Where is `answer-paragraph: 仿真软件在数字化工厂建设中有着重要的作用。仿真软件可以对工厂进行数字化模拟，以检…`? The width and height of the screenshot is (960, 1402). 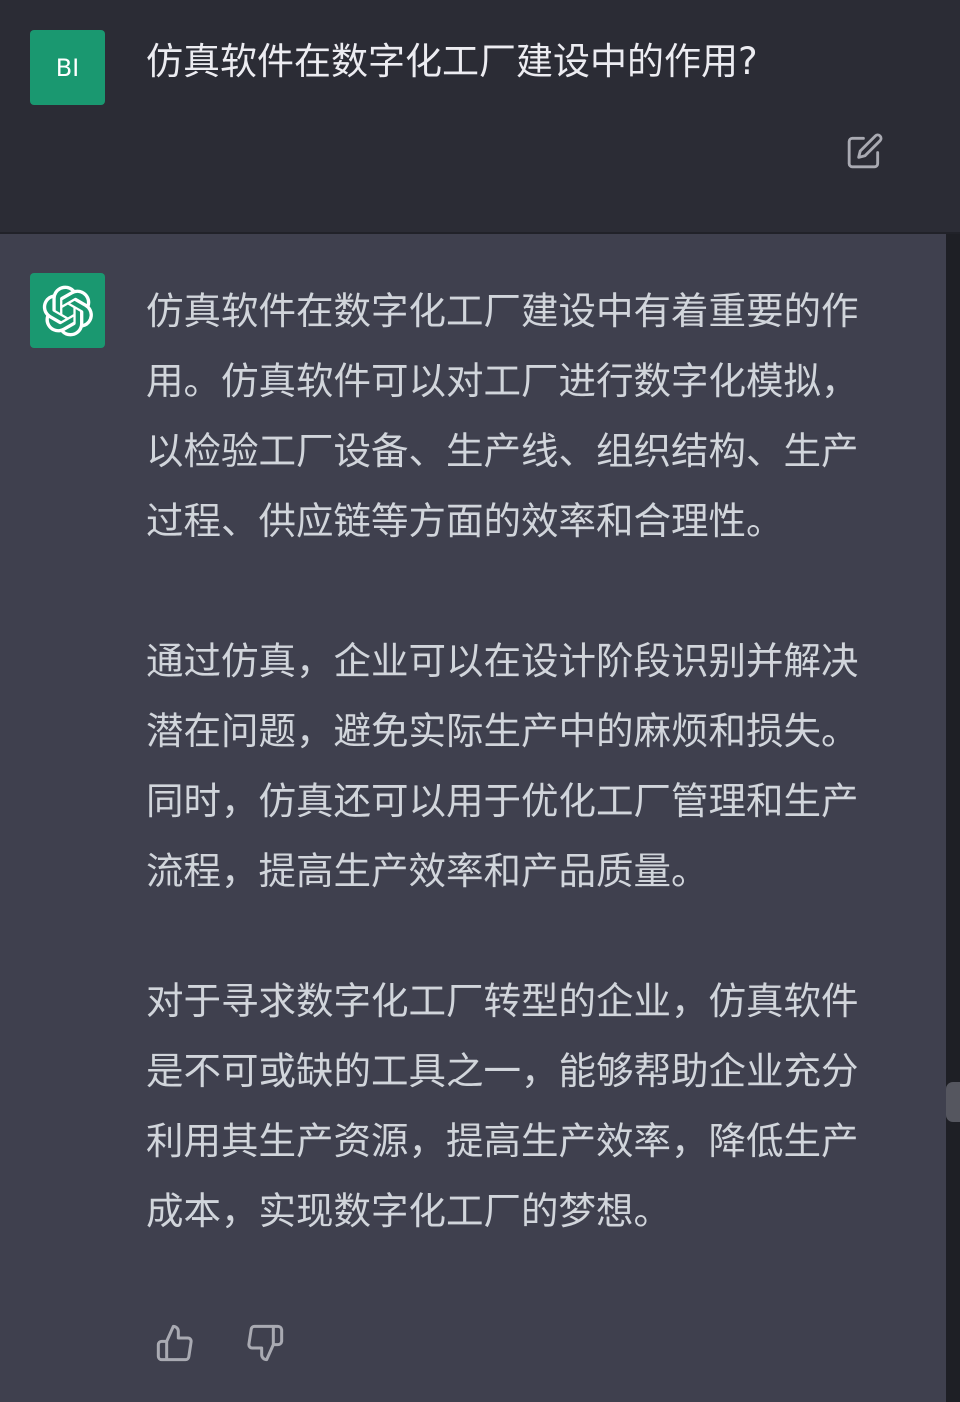 answer-paragraph: 仿真软件在数字化工厂建设中有着重要的作用。仿真软件可以对工厂进行数字化模拟，以检… is located at coordinates (502, 416).